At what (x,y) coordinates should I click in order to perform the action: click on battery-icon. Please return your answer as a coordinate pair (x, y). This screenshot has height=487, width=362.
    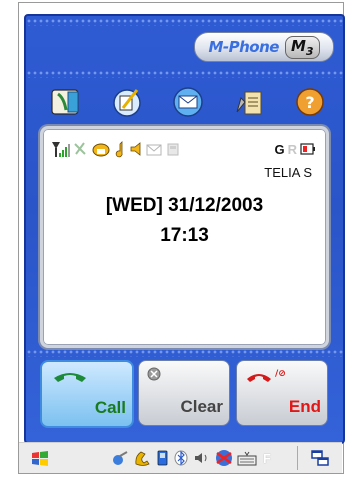
    Looking at the image, I should click on (307, 149).